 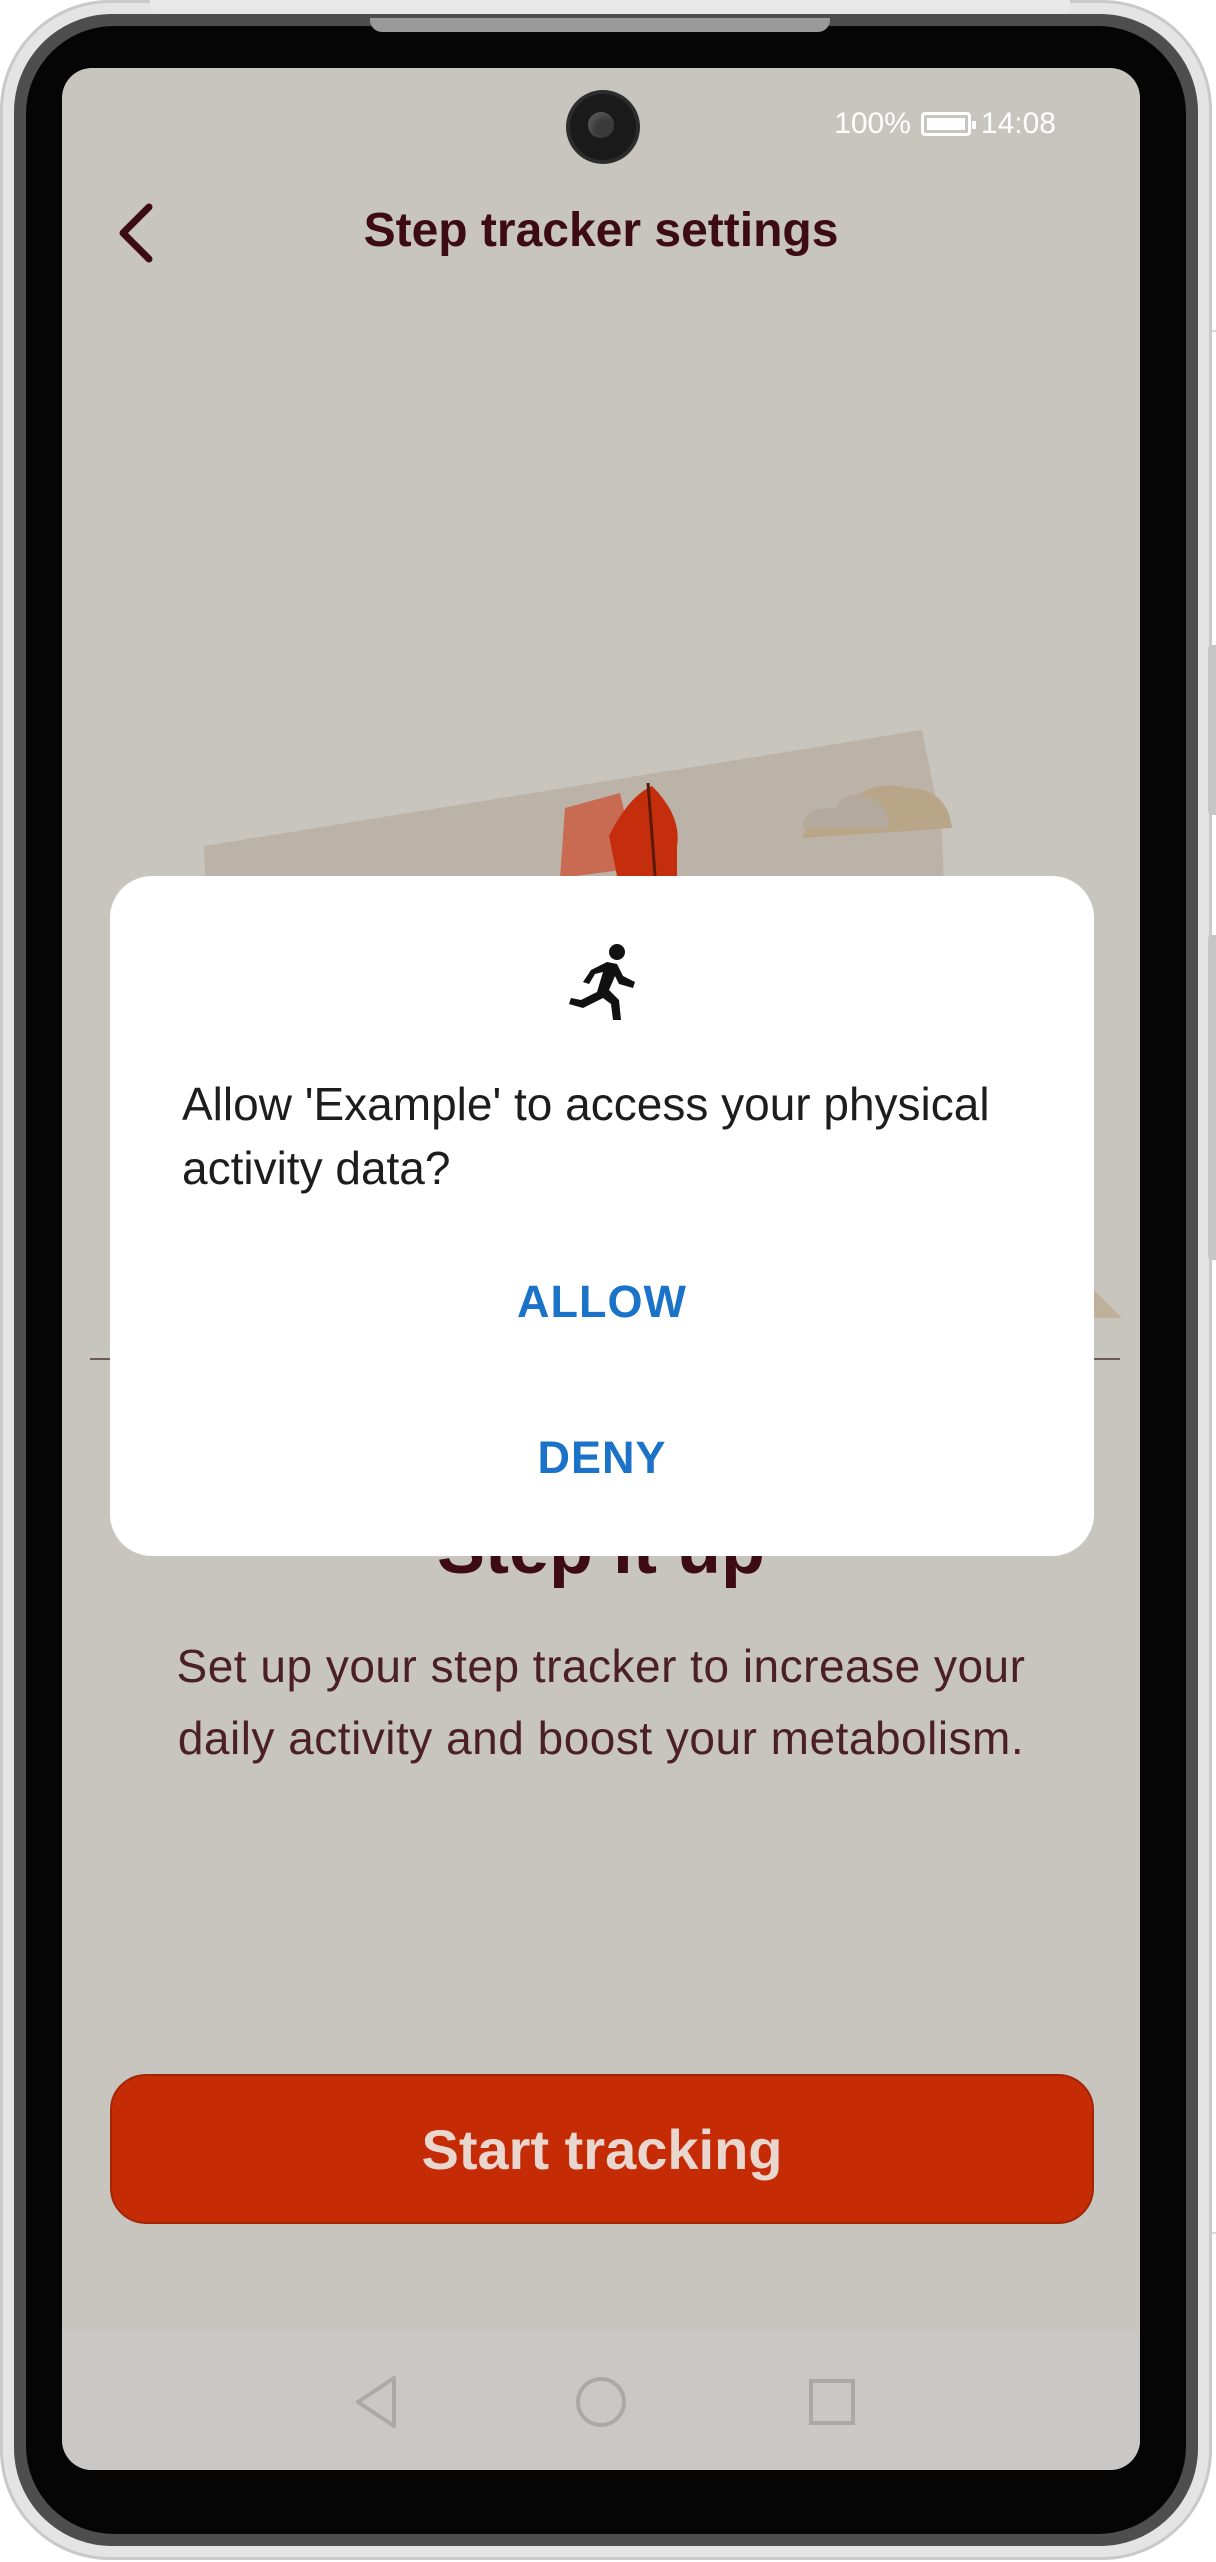 I want to click on triangle-back-icon, so click(x=376, y=2402).